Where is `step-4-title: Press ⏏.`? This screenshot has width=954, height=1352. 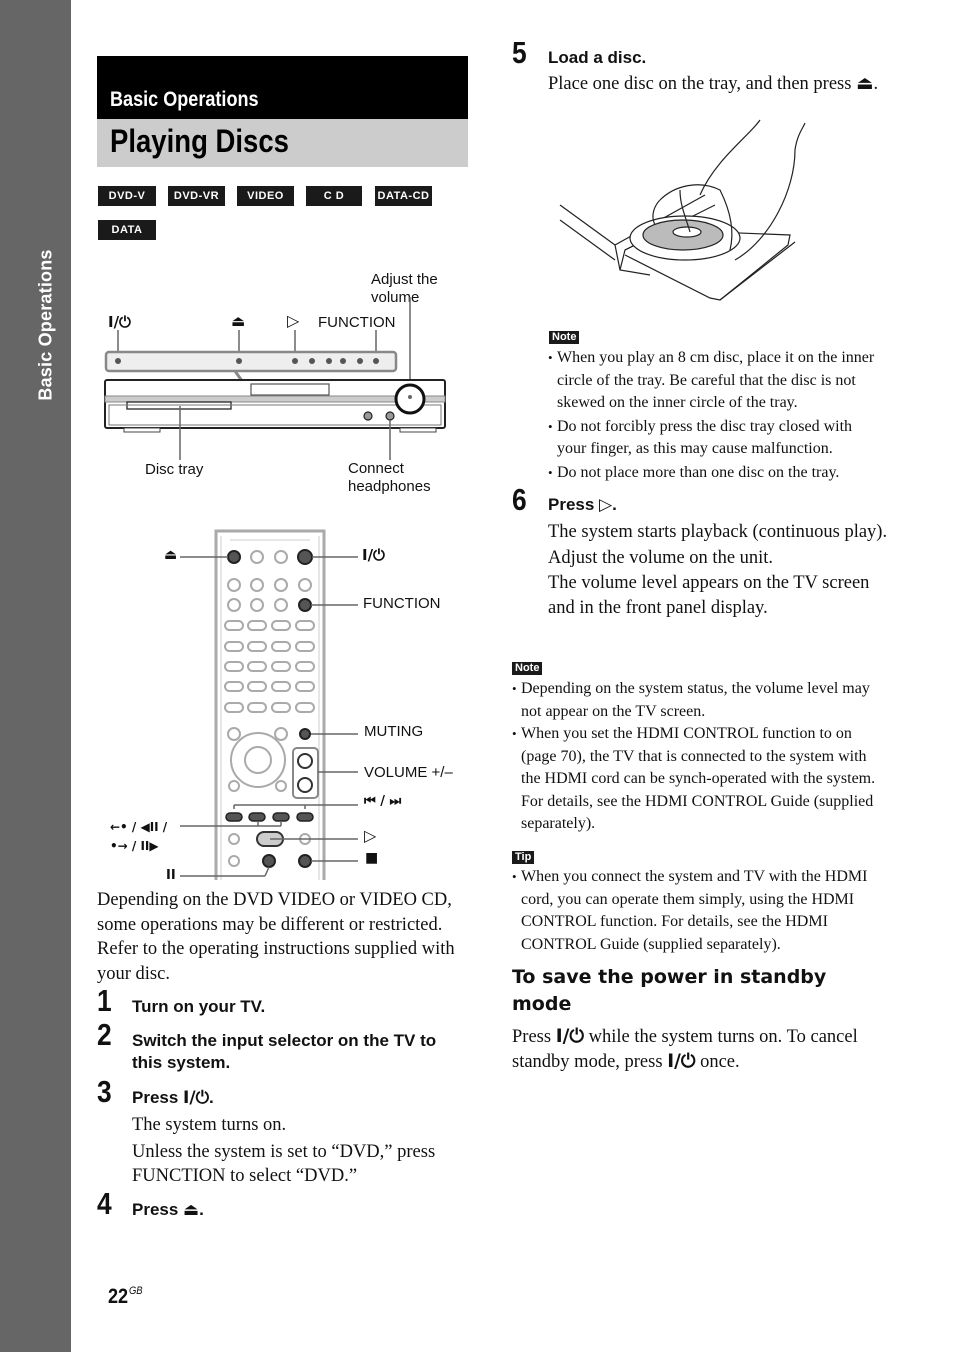 step-4-title: Press ⏏. is located at coordinates (168, 1210).